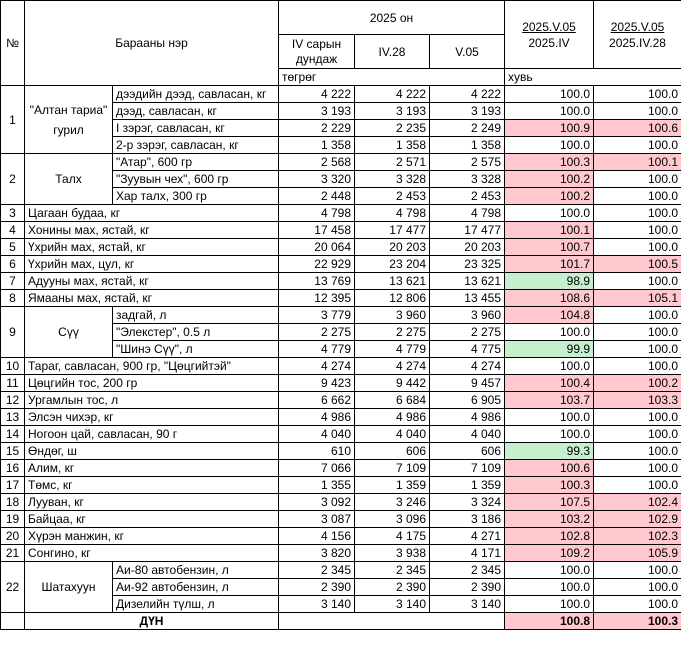  Describe the element at coordinates (316, 179) in the screenshot. I see `price-april-avg: 3 320` at that location.